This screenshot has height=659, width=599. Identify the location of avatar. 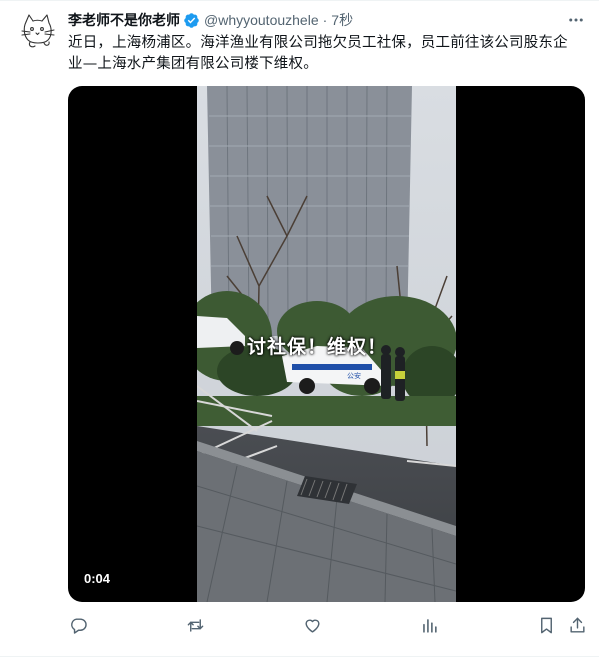
(38, 30).